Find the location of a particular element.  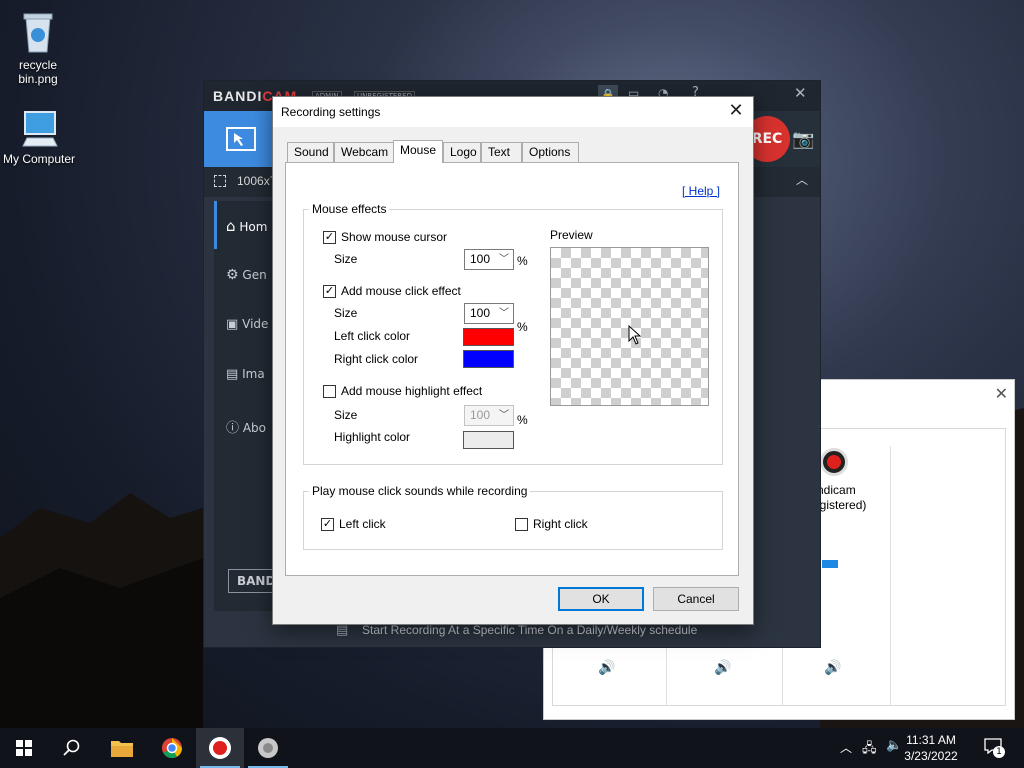

folder-icon is located at coordinates (122, 749).